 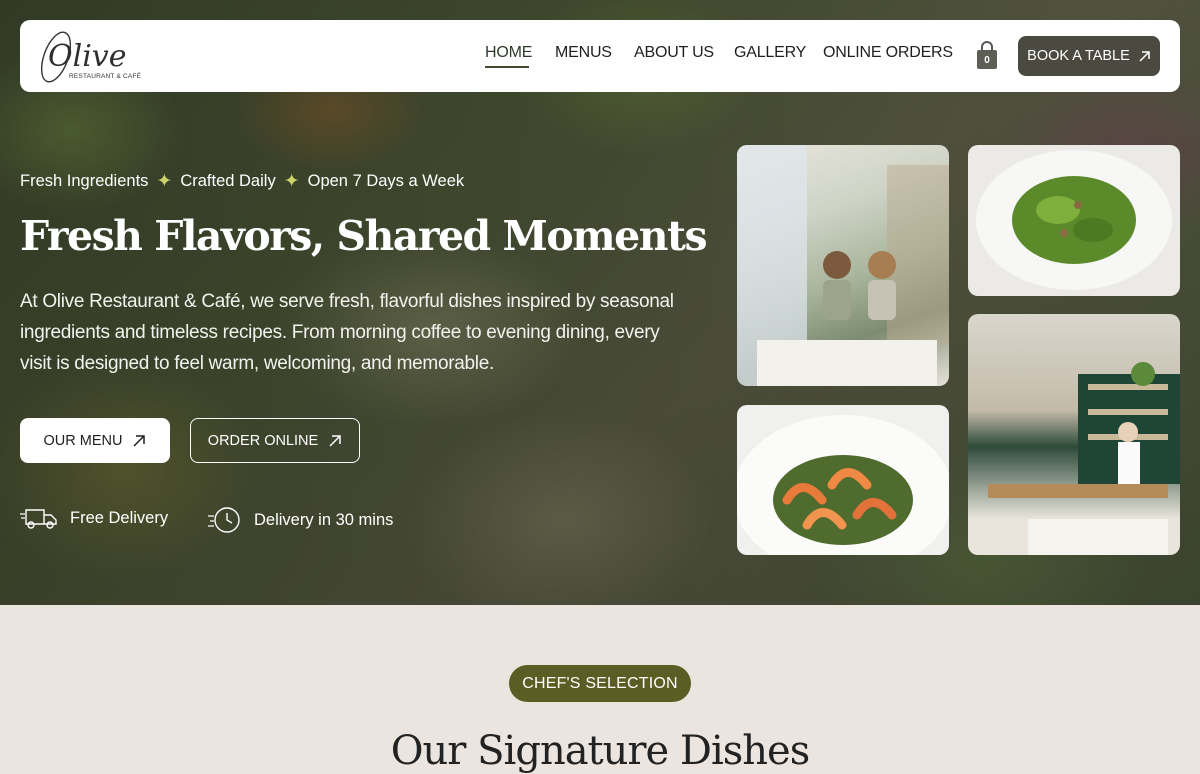 I want to click on restaurant-interior-image, so click(x=843, y=265).